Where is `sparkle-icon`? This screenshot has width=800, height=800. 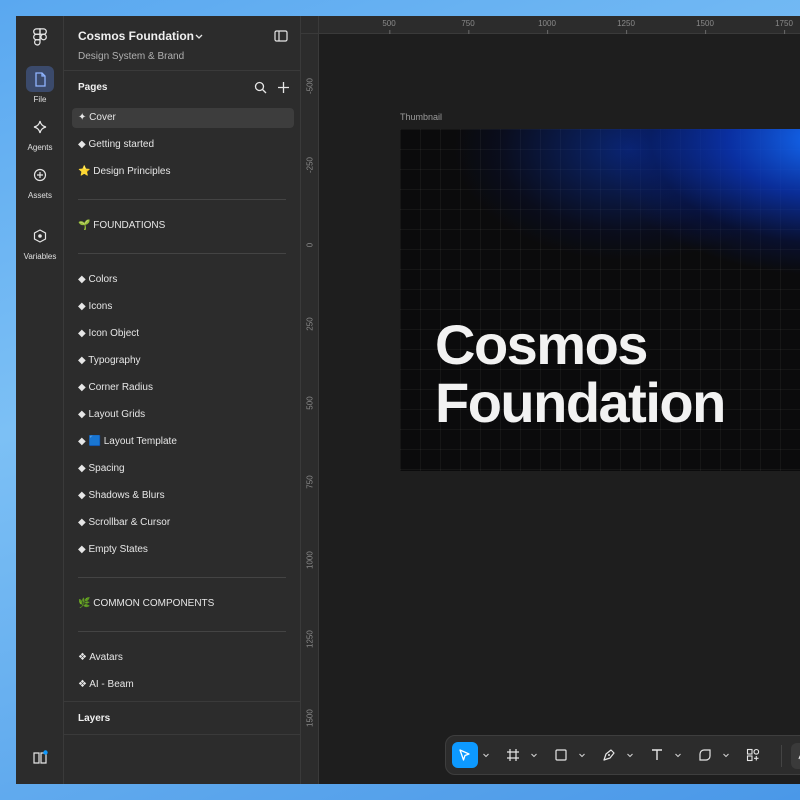
sparkle-icon is located at coordinates (40, 127).